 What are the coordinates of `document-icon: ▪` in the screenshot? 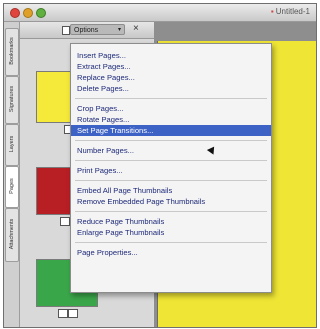 It's located at (272, 11).